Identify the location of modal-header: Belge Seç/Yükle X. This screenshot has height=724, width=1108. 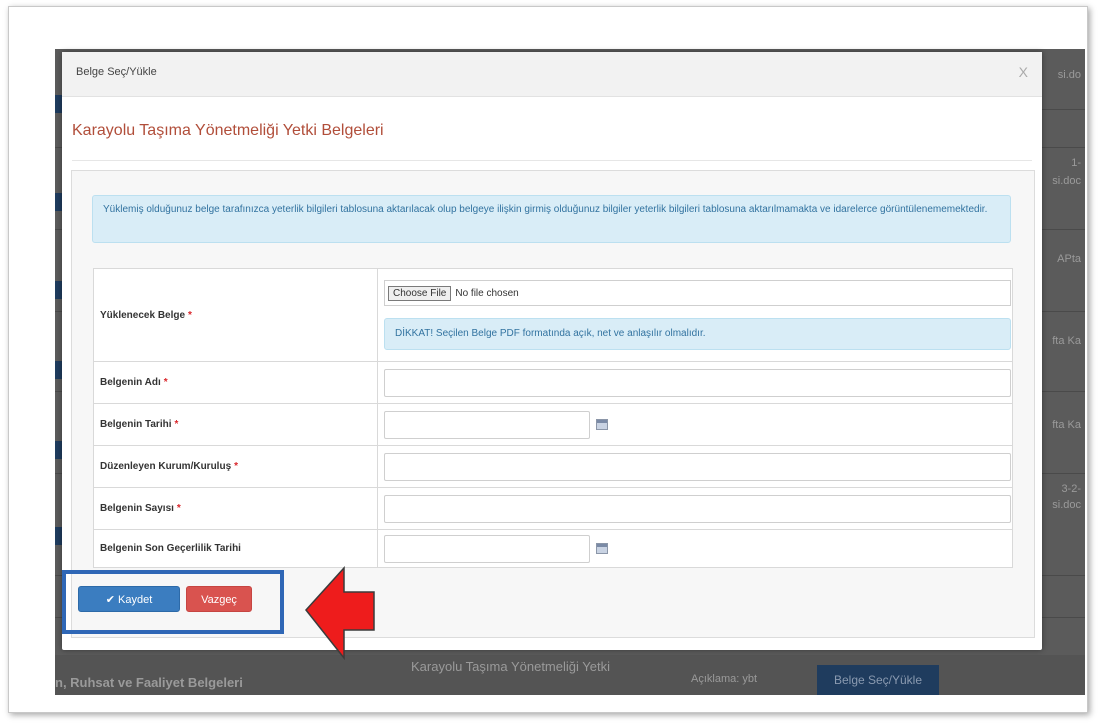
(552, 74).